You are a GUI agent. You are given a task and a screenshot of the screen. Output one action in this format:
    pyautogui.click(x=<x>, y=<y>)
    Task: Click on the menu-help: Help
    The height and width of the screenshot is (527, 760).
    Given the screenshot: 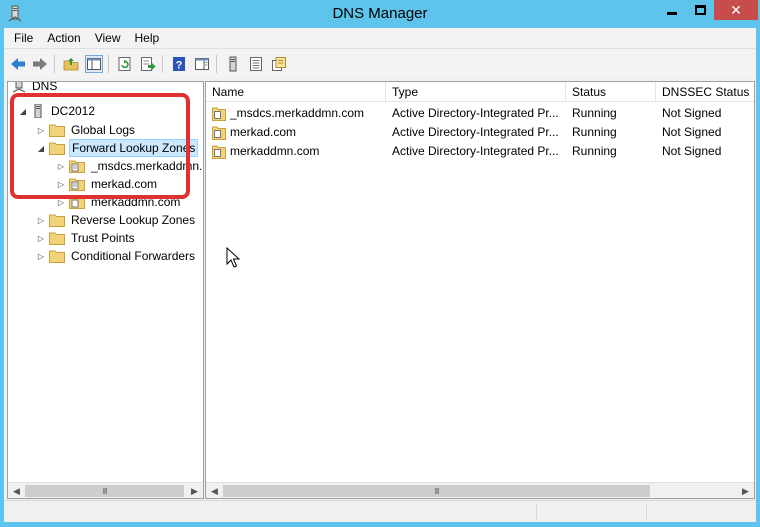 What is the action you would take?
    pyautogui.click(x=147, y=38)
    